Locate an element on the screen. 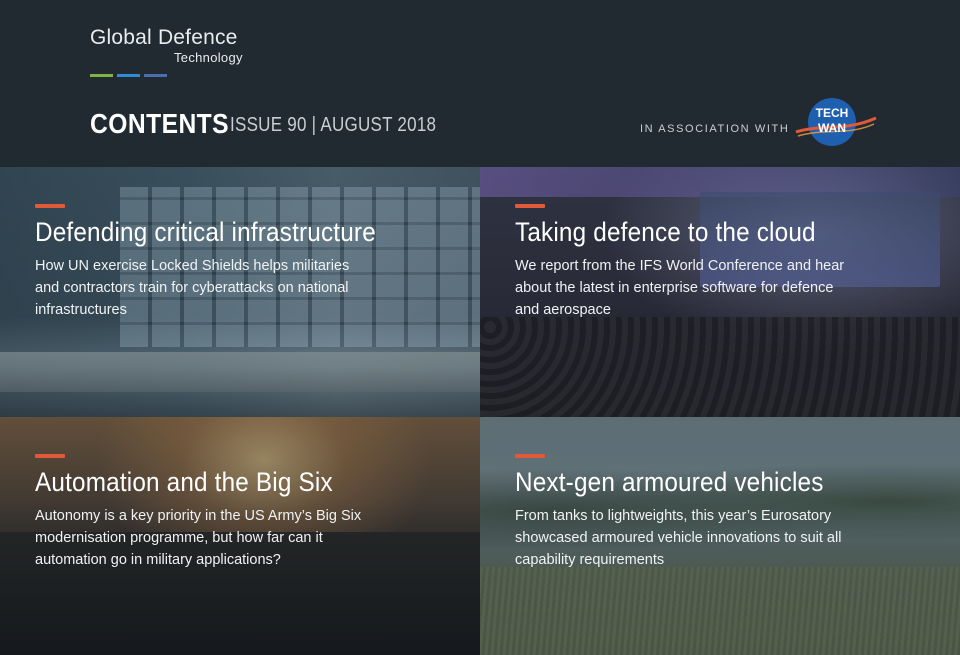  logo-color-bars is located at coordinates (128, 75).